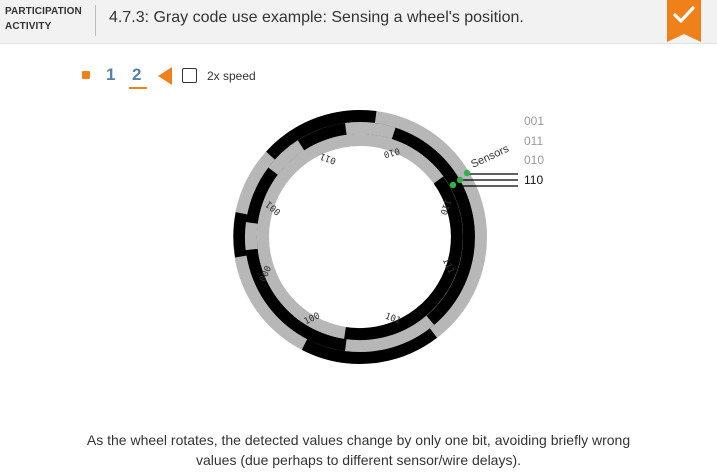  What do you see at coordinates (533, 141) in the screenshot?
I see `sensor-value-2: 011` at bounding box center [533, 141].